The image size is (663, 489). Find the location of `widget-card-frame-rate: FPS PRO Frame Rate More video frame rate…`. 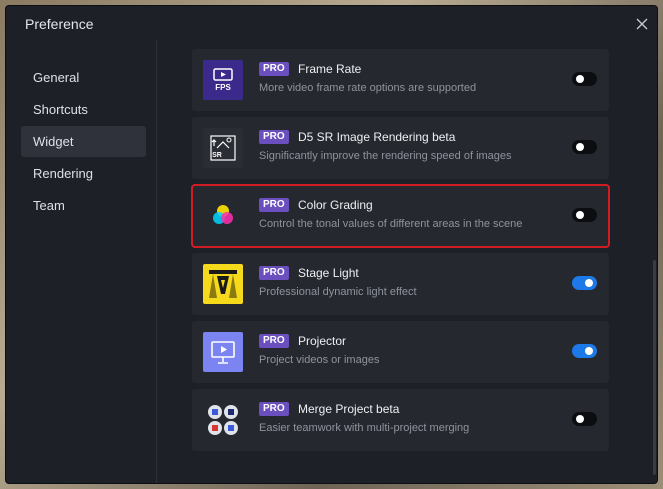

widget-card-frame-rate: FPS PRO Frame Rate More video frame rate… is located at coordinates (400, 80).